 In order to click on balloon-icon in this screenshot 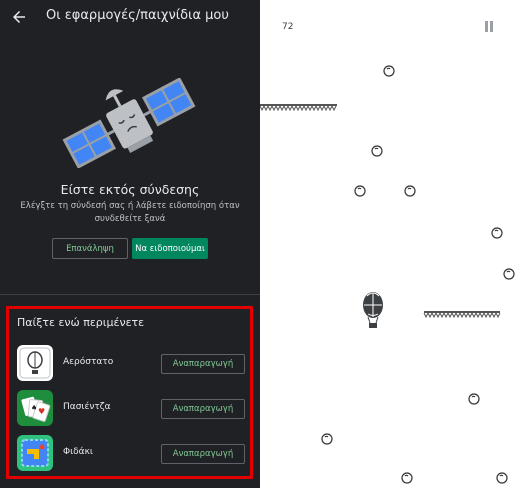, I will do `click(35, 363)`.